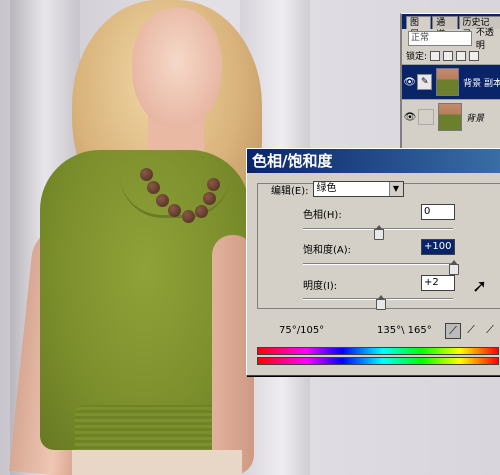 The width and height of the screenshot is (500, 475). I want to click on dialog-title: 色相/饱和度, so click(373, 161).